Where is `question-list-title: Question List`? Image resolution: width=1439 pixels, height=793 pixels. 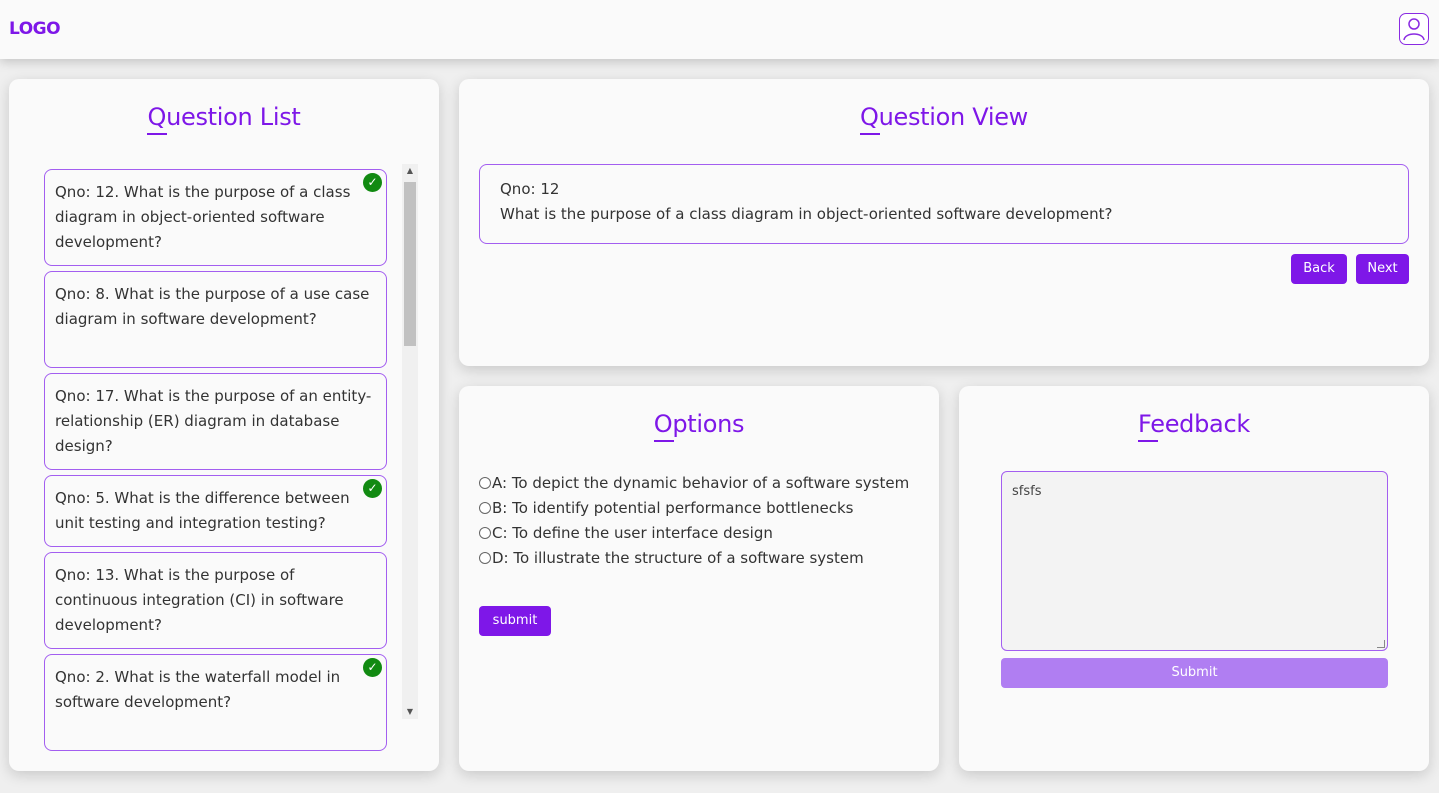 question-list-title: Question List is located at coordinates (224, 119).